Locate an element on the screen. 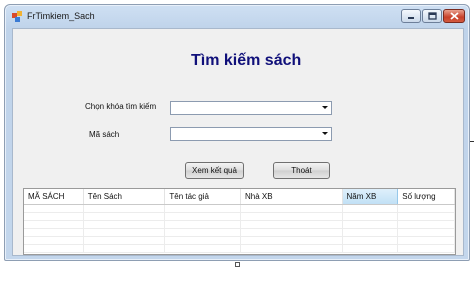  column-header-ma-sach: MÃ SÁCH is located at coordinates (54, 196).